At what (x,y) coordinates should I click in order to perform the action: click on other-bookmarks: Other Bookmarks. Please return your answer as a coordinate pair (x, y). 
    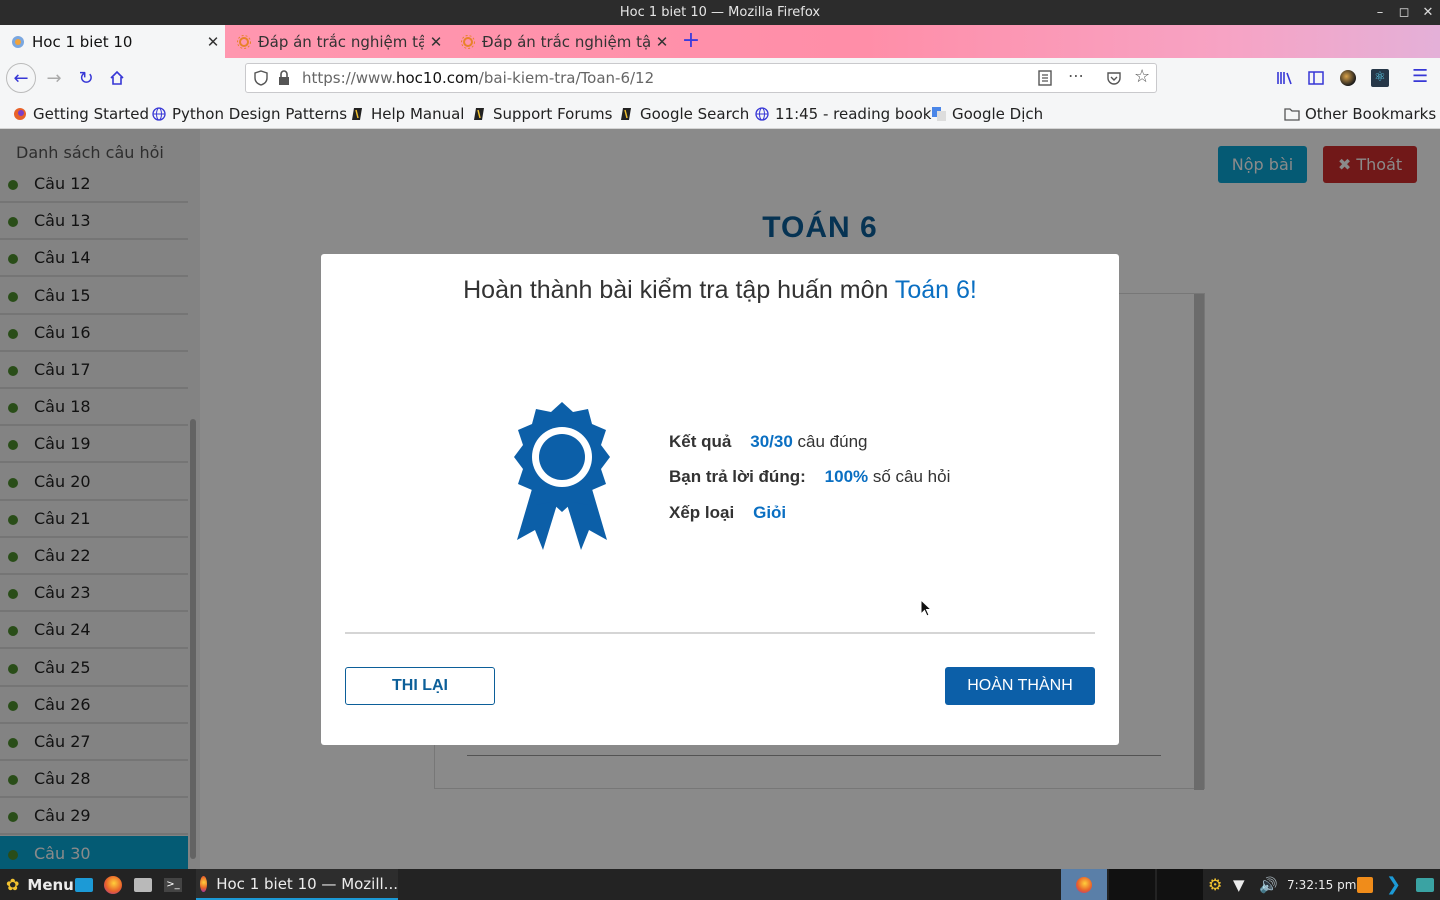
    Looking at the image, I should click on (1360, 113).